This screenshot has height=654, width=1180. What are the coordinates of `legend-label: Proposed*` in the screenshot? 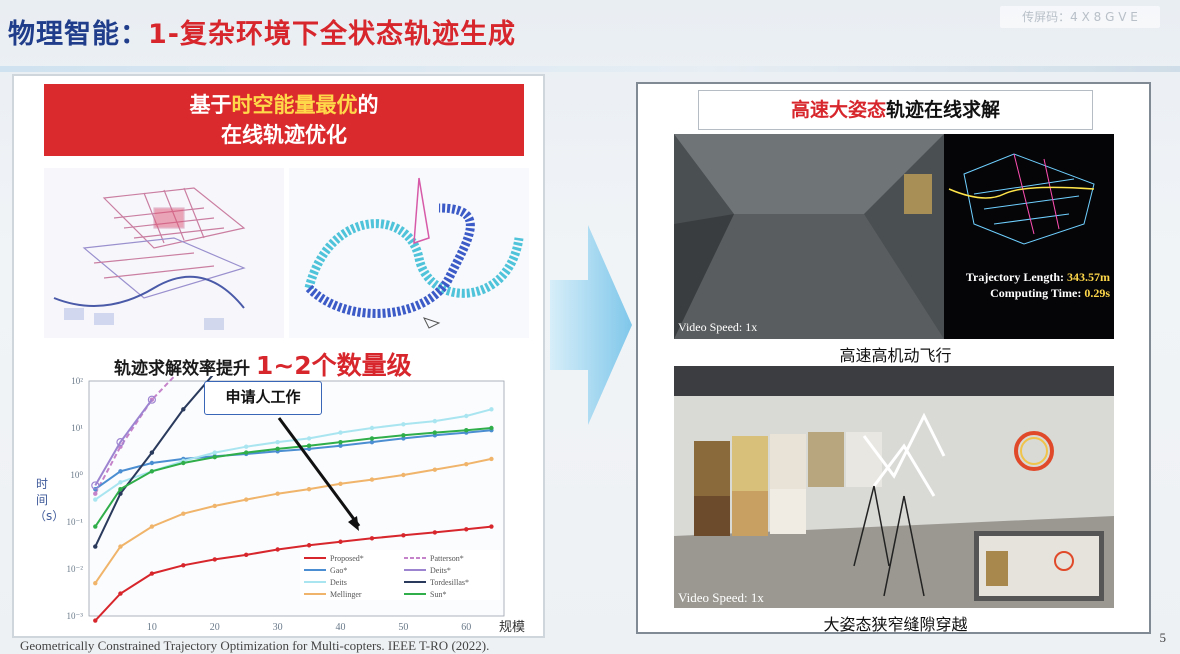 It's located at (347, 558).